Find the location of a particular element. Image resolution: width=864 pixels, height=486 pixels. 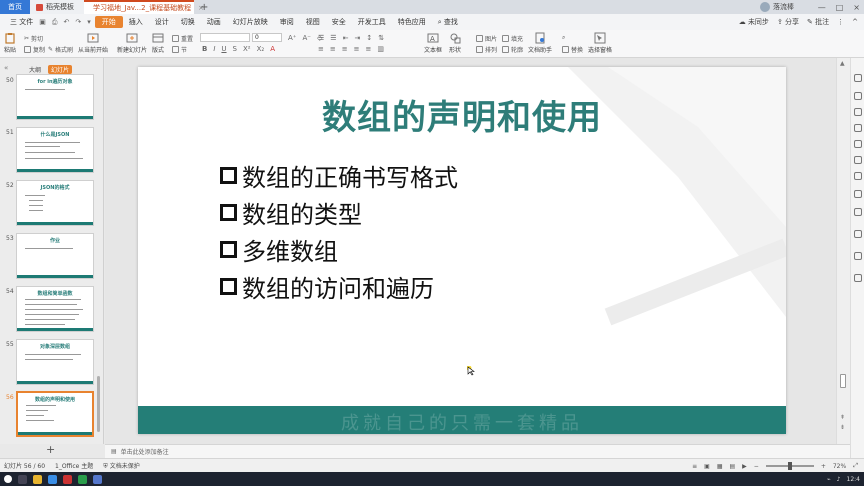

align-center-icon: ≡ is located at coordinates (333, 49).